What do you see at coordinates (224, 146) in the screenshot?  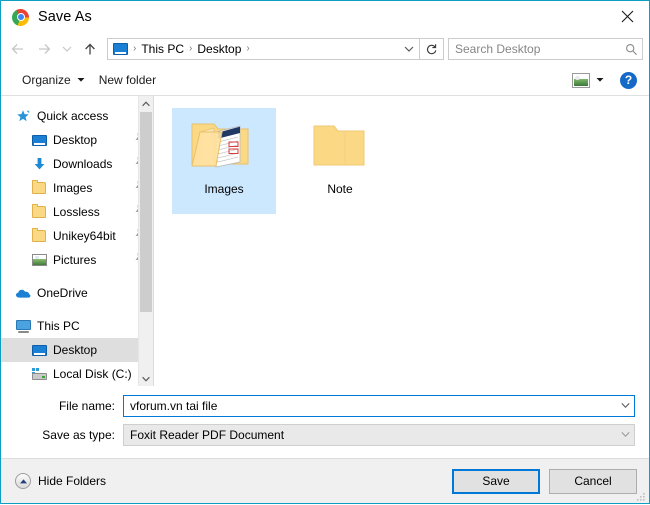 I see `open-folder-with-document-thumbnail-icon` at bounding box center [224, 146].